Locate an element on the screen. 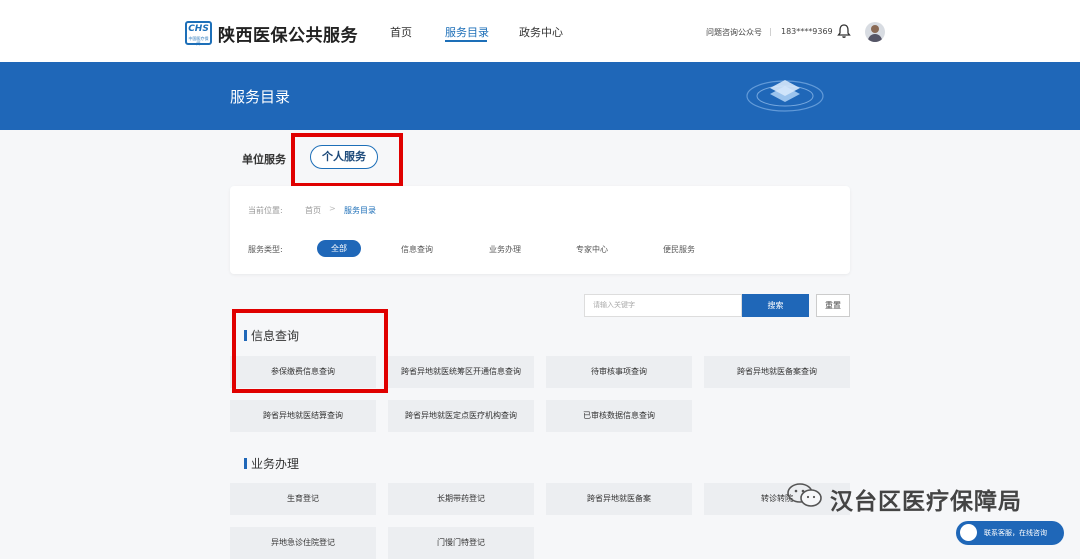 This screenshot has width=1080, height=559. service-item: 跨省异地就医结算查询 is located at coordinates (303, 416).